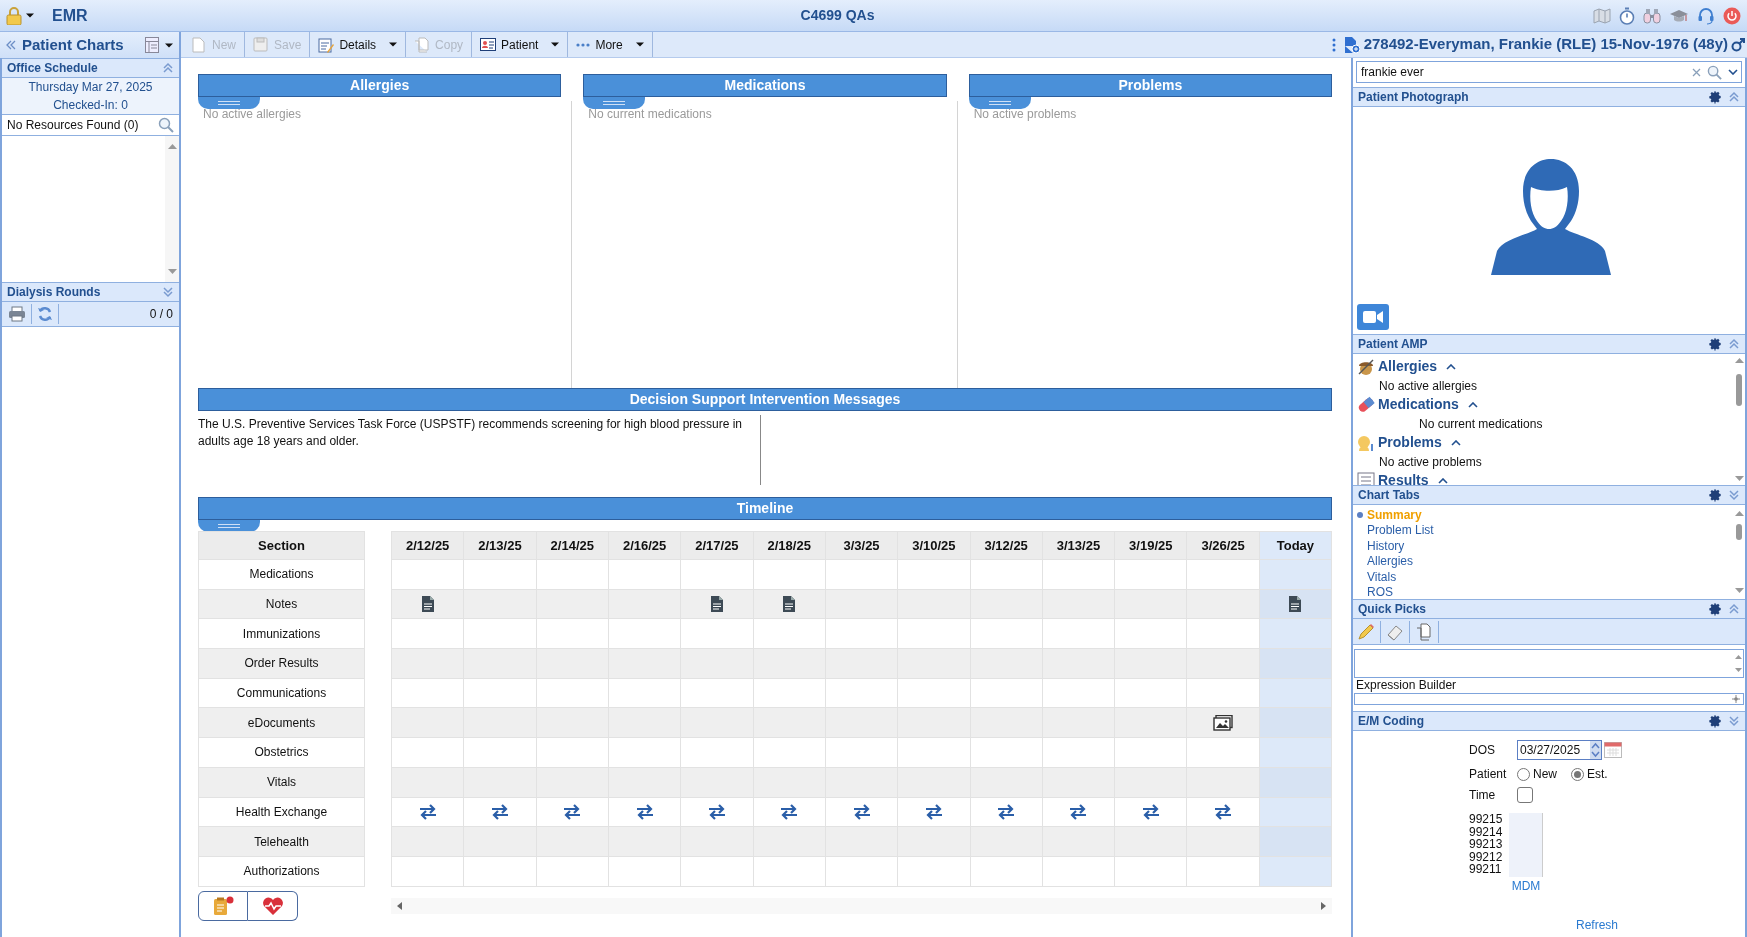 The image size is (1747, 937). What do you see at coordinates (11, 45) in the screenshot?
I see `double-chevron-left-icon` at bounding box center [11, 45].